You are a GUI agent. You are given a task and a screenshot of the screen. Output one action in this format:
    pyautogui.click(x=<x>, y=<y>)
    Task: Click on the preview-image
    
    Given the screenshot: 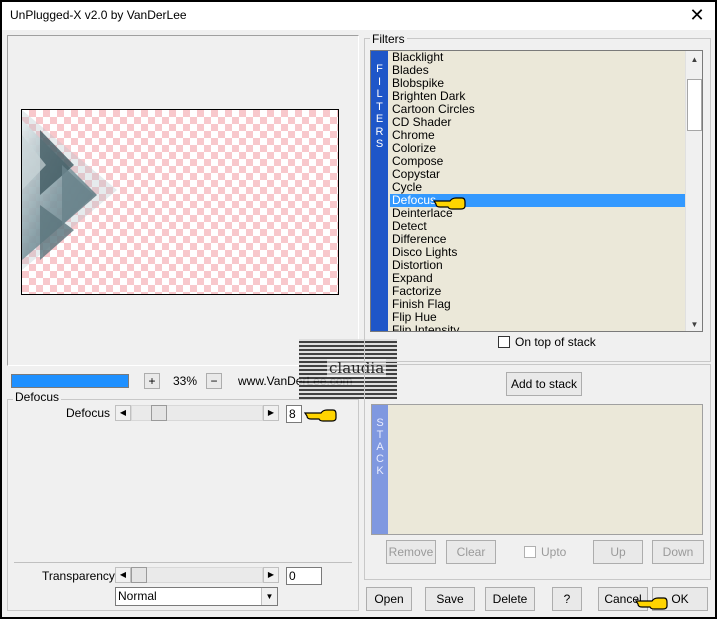 What is the action you would take?
    pyautogui.click(x=180, y=202)
    